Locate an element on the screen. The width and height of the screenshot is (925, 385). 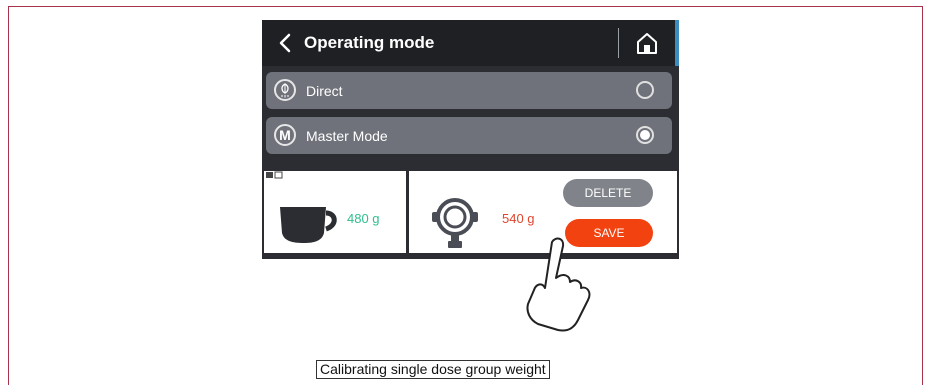
m-letter-icon: M is located at coordinates (285, 135).